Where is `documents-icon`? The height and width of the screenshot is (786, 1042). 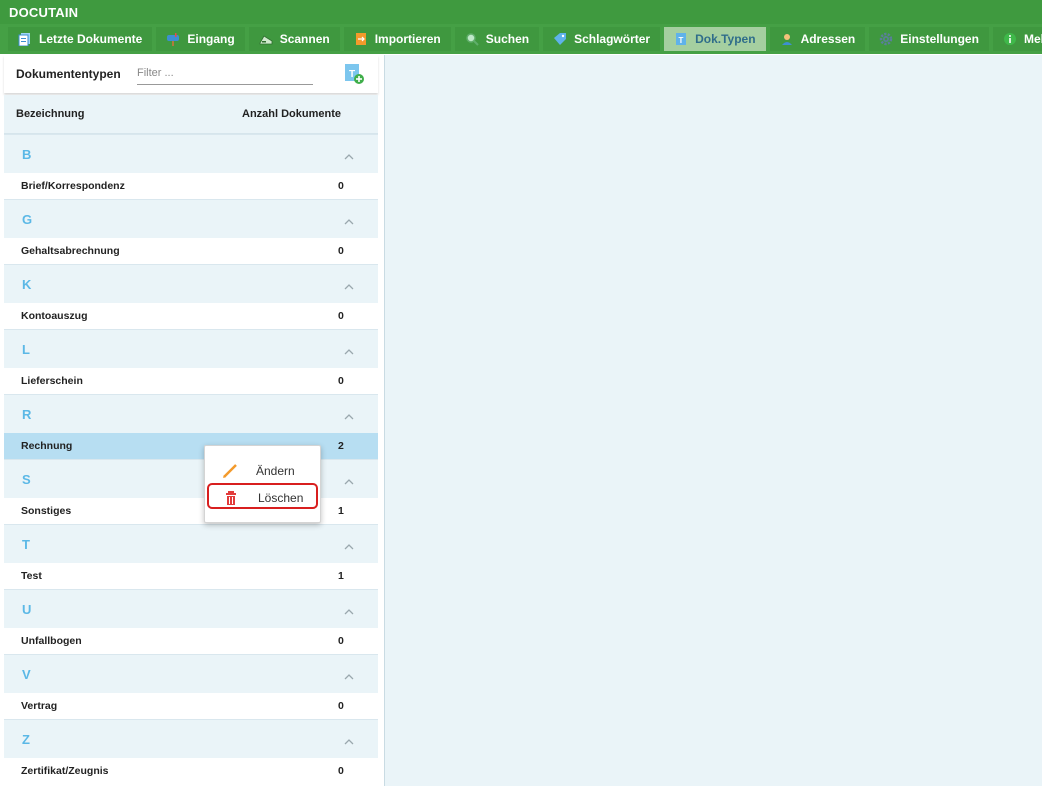 documents-icon is located at coordinates (25, 39).